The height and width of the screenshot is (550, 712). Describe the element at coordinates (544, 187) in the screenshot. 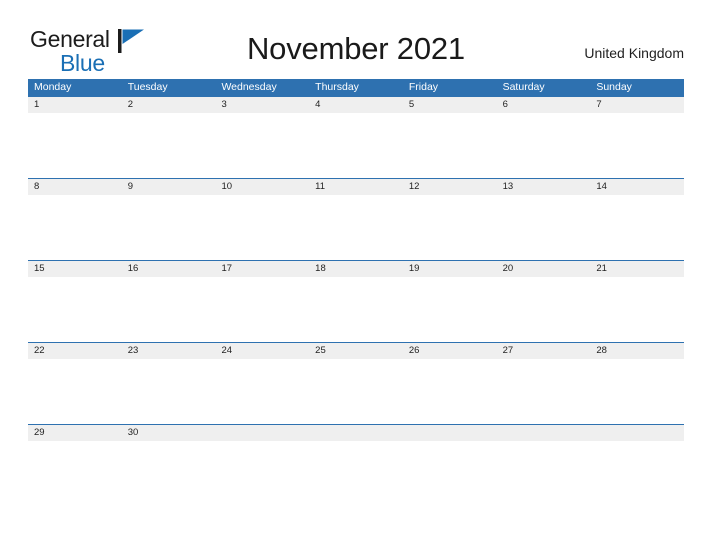

I see `day-cell: 13` at that location.